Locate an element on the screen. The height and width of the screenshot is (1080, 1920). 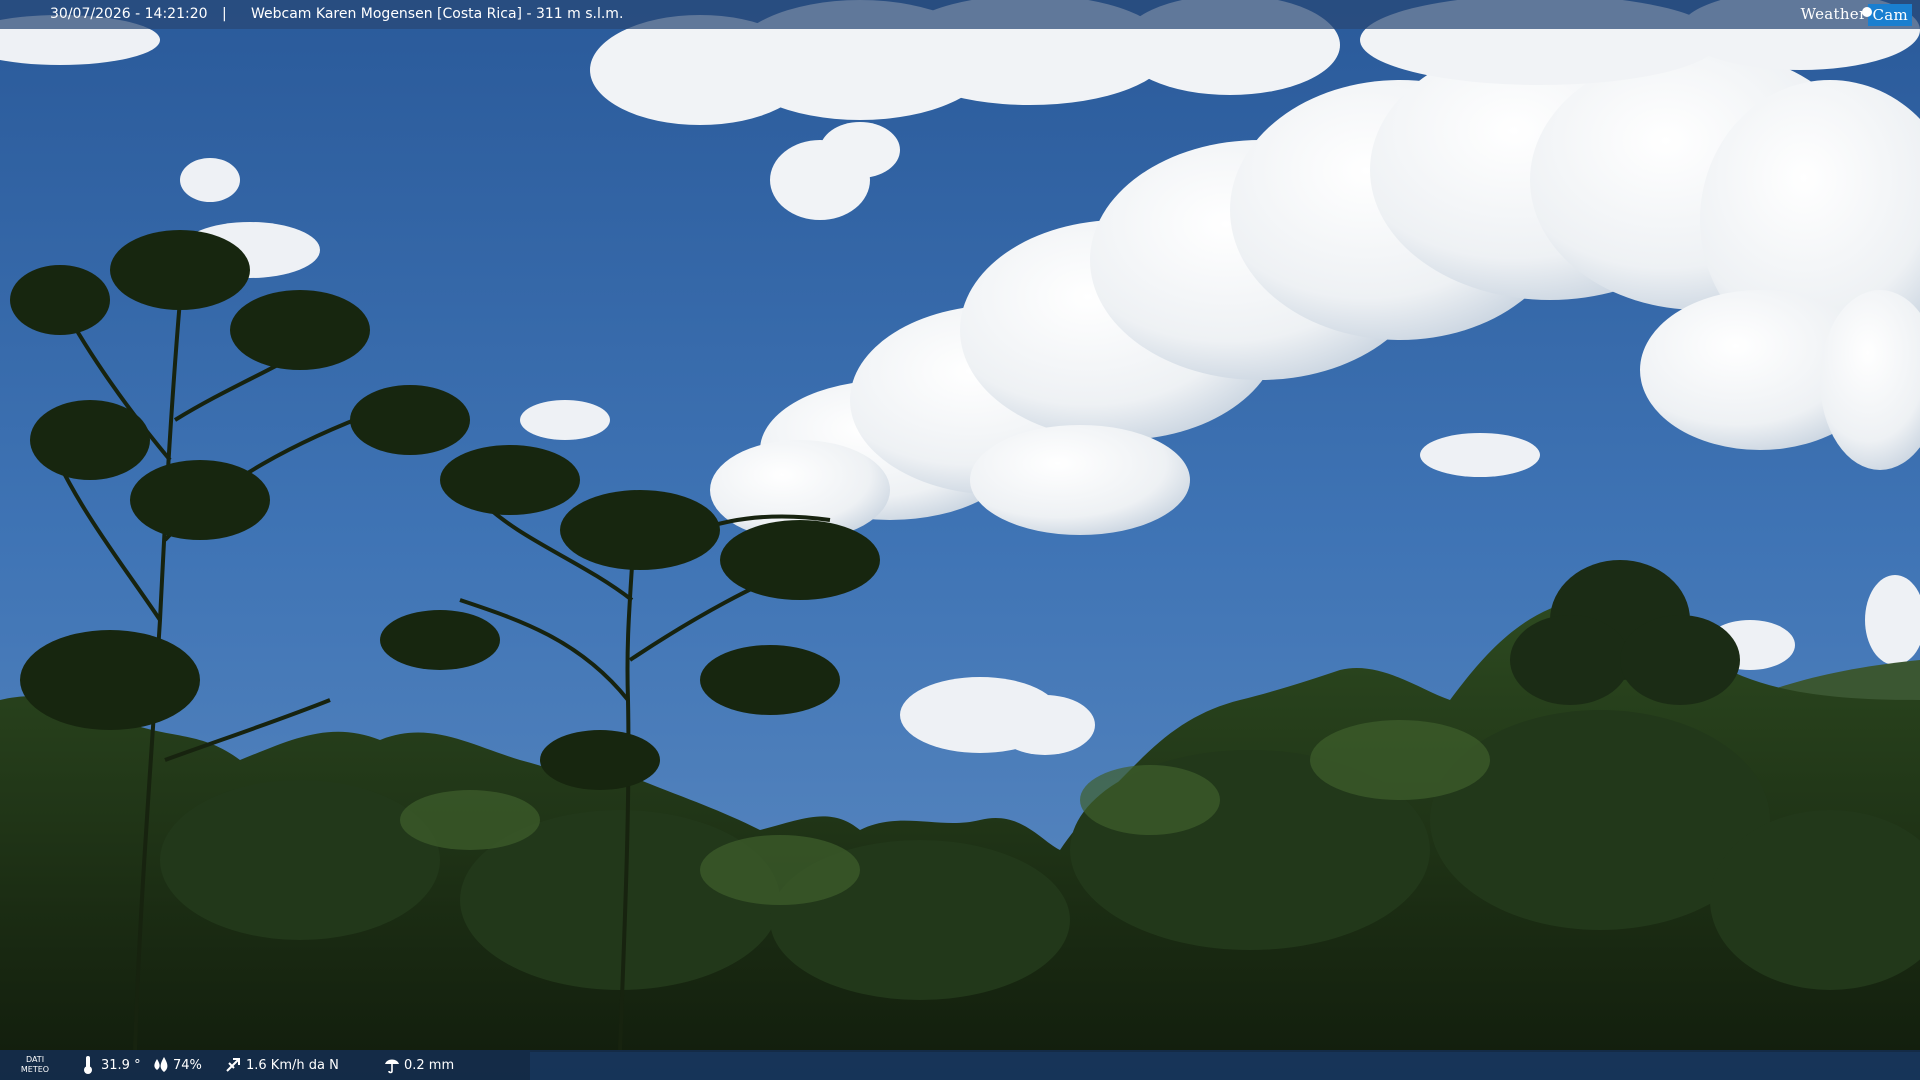
wind-icon is located at coordinates (233, 1065).